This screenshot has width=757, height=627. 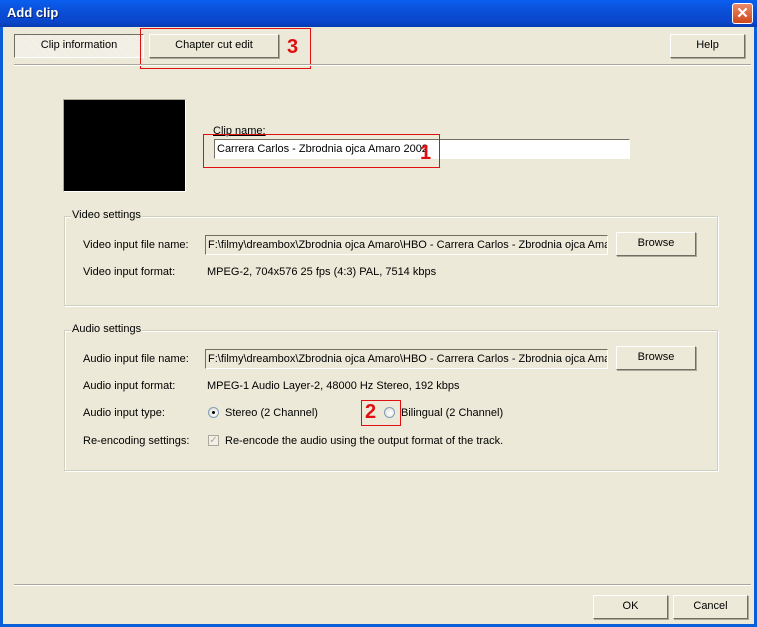 What do you see at coordinates (124, 145) in the screenshot?
I see `video-preview` at bounding box center [124, 145].